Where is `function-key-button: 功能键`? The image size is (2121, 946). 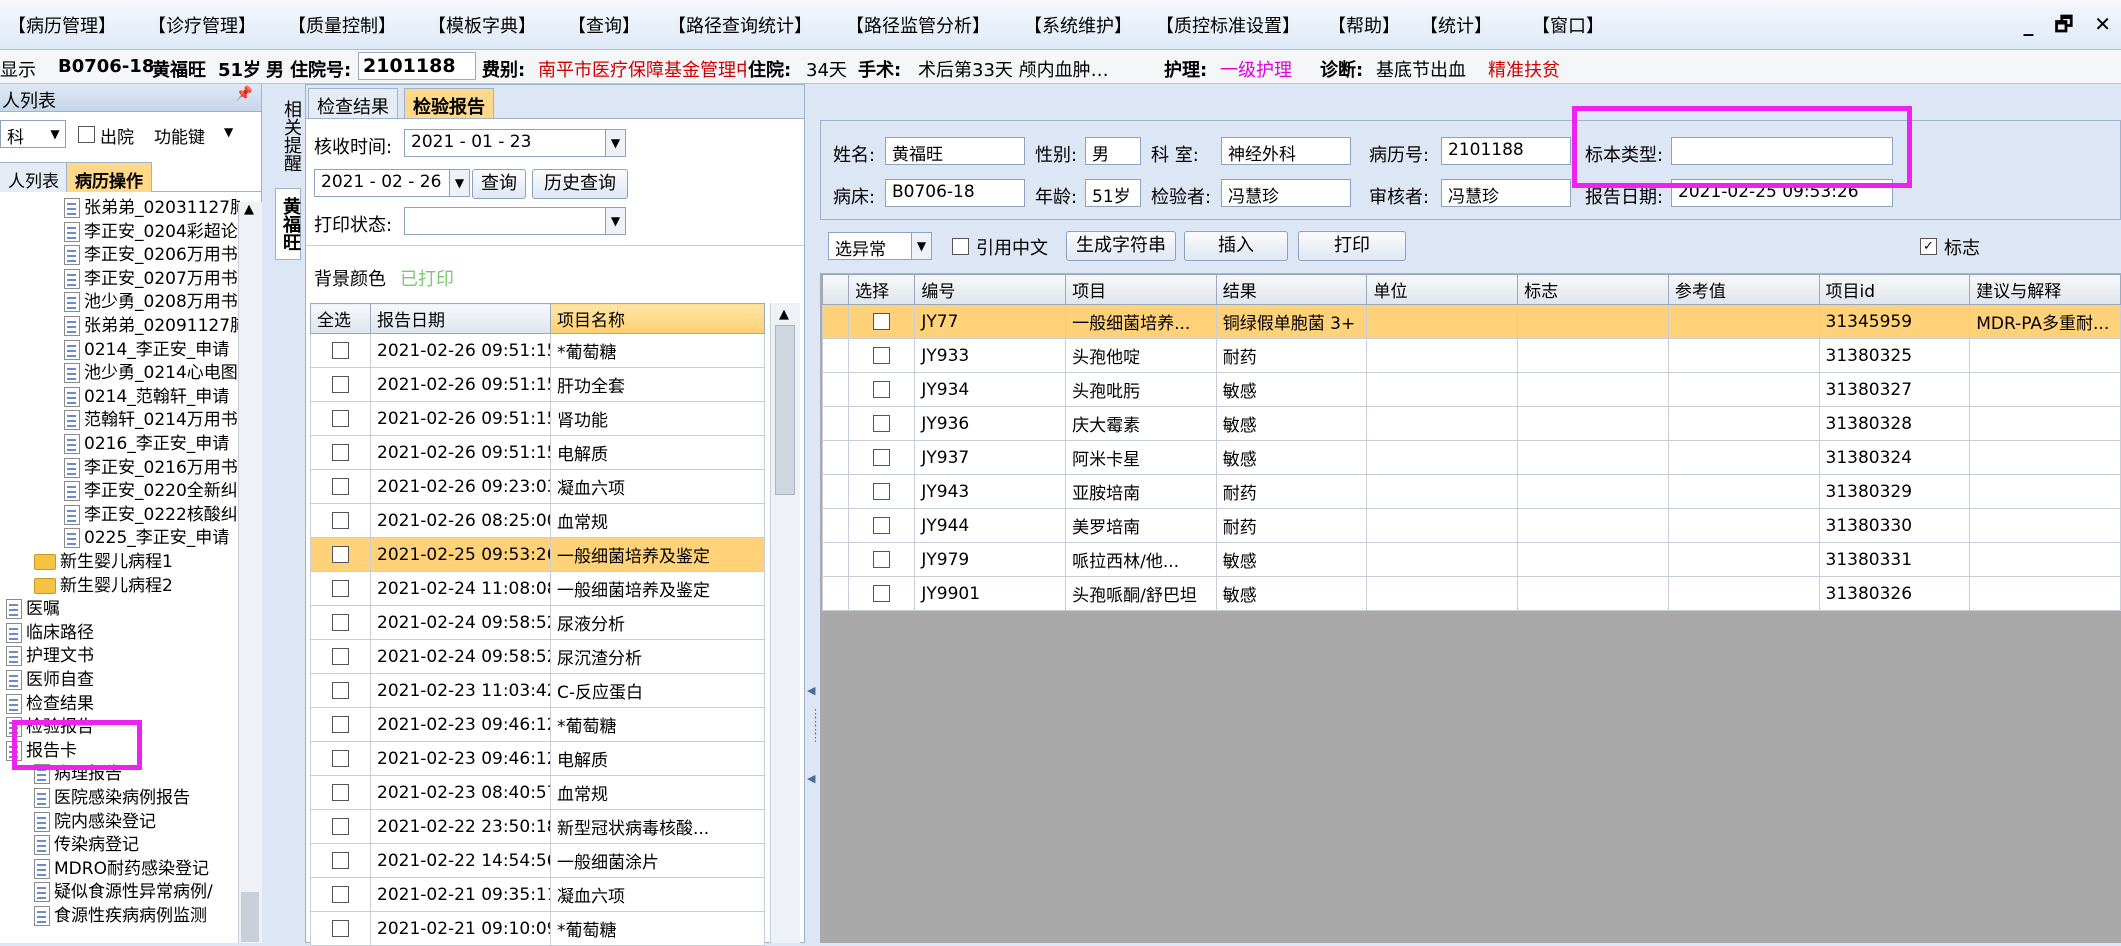 function-key-button: 功能键 is located at coordinates (179, 135).